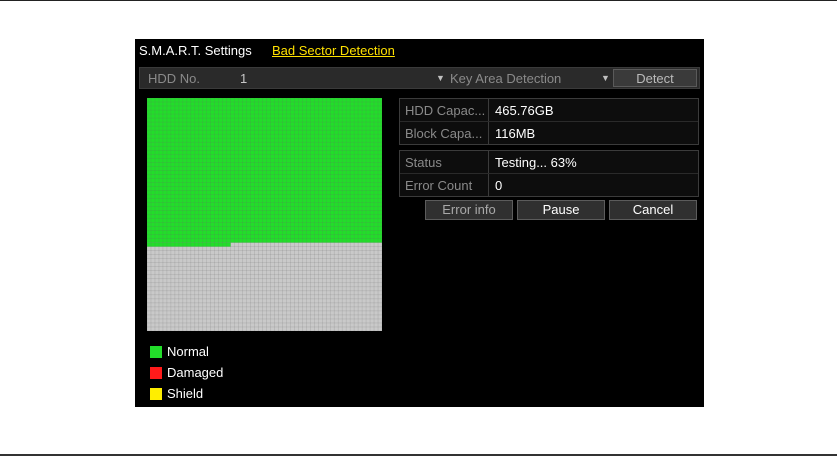 The height and width of the screenshot is (459, 837). Describe the element at coordinates (156, 352) in the screenshot. I see `normal-swatch` at that location.